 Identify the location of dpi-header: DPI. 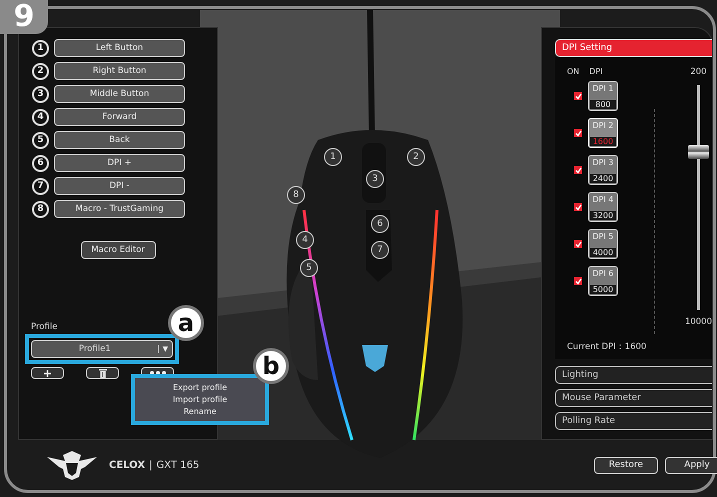
(596, 71).